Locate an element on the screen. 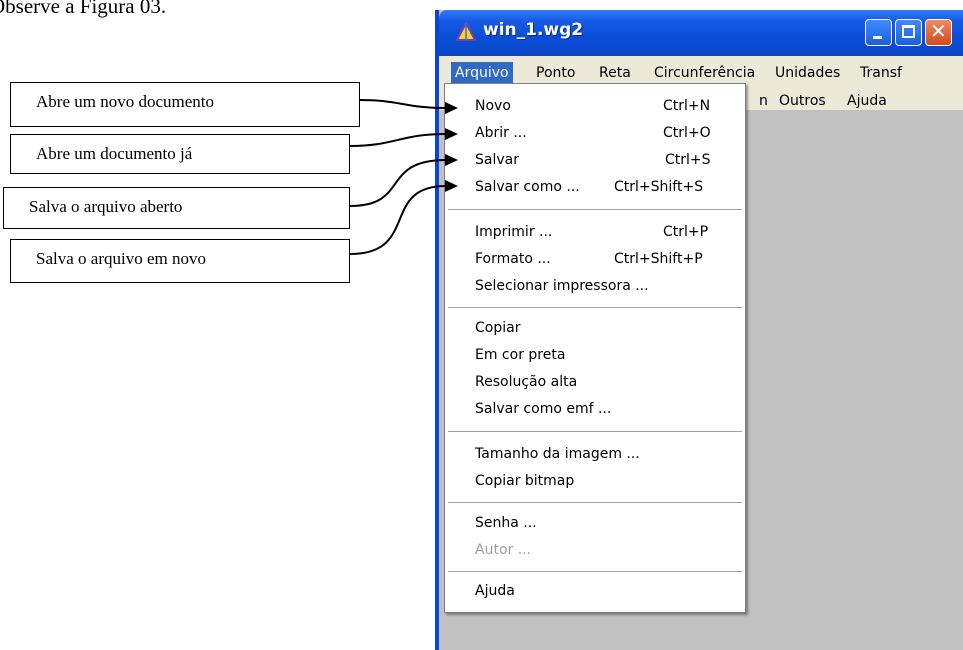 The height and width of the screenshot is (650, 963). arrow-novo is located at coordinates (403, 104).